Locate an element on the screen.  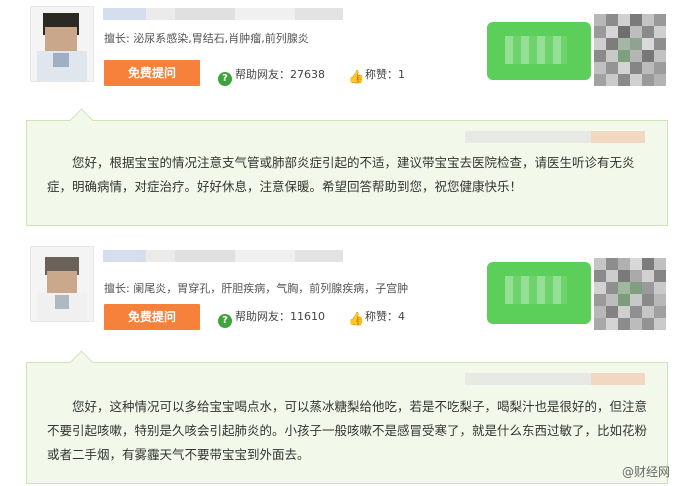
praise-count-label: 称赞：4 is located at coordinates (385, 316).